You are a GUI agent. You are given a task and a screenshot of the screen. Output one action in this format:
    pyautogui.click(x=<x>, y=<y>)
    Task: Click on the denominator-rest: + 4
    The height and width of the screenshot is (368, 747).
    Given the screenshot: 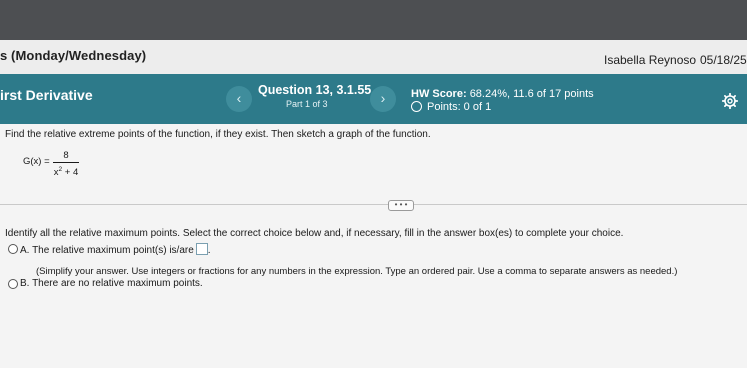 What is the action you would take?
    pyautogui.click(x=71, y=172)
    